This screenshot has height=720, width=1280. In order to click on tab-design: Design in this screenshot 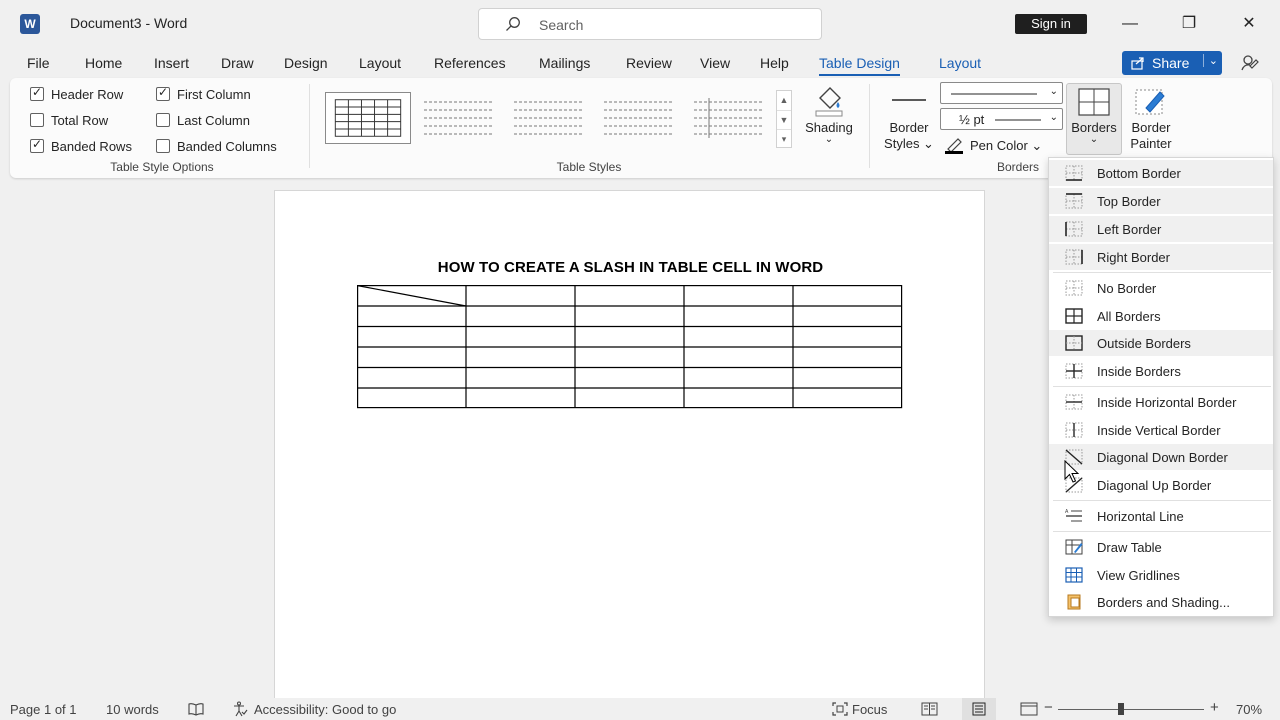, I will do `click(306, 63)`.